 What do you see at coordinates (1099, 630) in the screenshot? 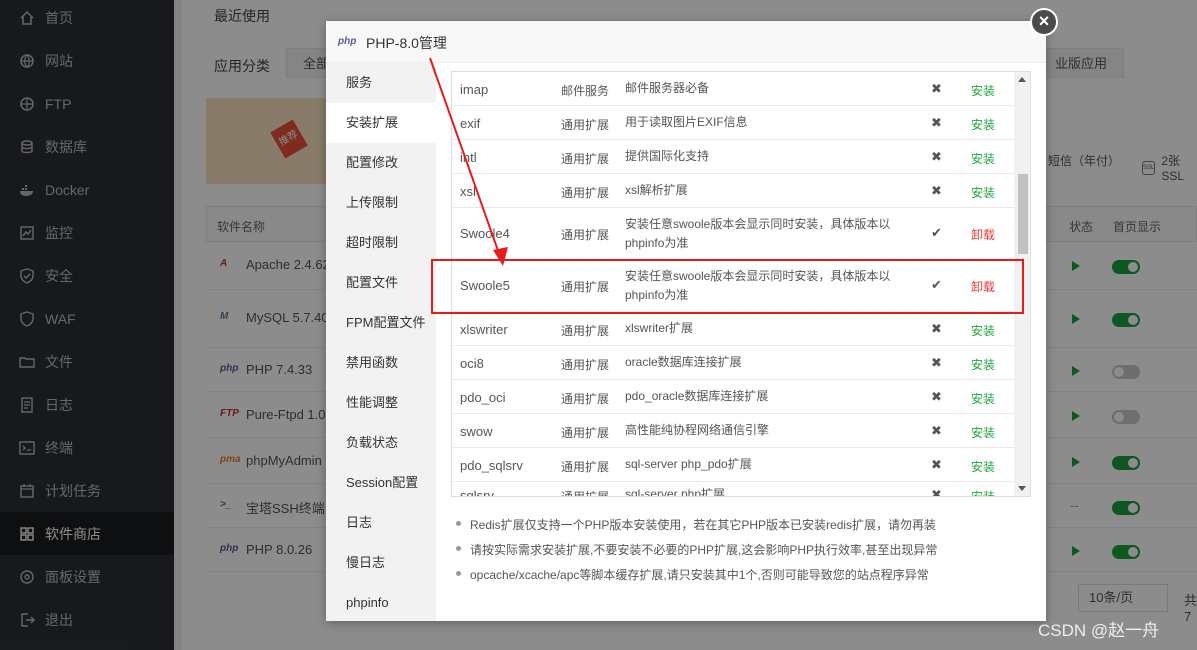
I see `watermark: CSDN @赵一舟` at bounding box center [1099, 630].